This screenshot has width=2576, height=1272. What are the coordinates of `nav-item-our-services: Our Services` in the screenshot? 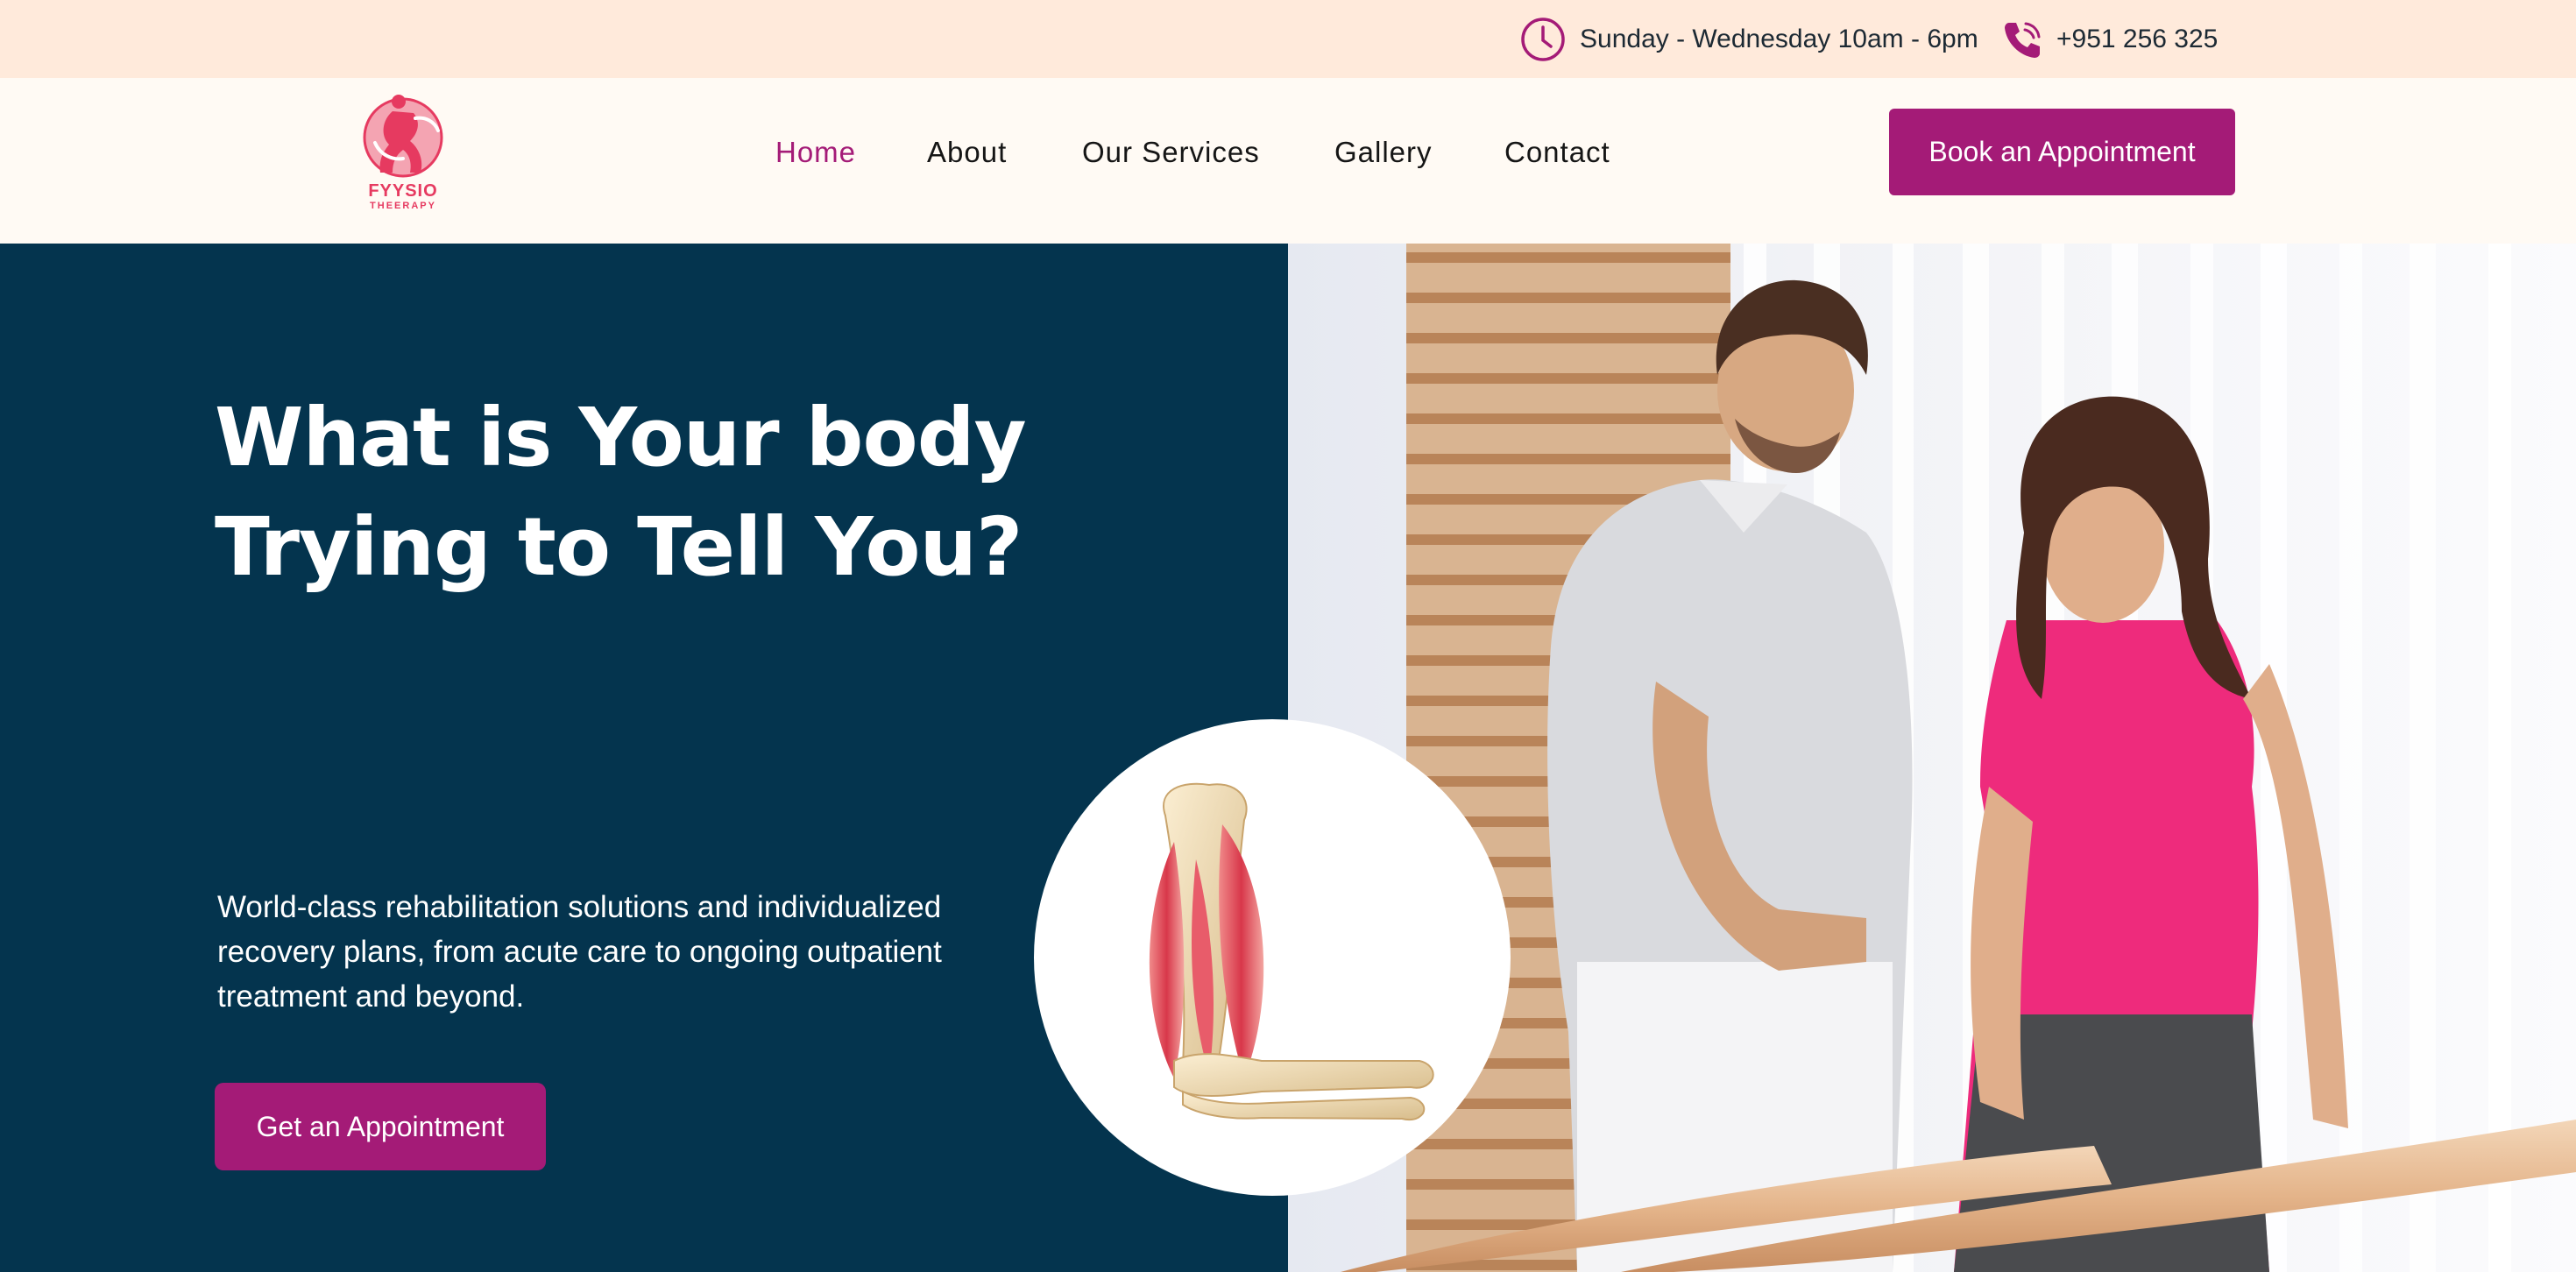 It's located at (1171, 152).